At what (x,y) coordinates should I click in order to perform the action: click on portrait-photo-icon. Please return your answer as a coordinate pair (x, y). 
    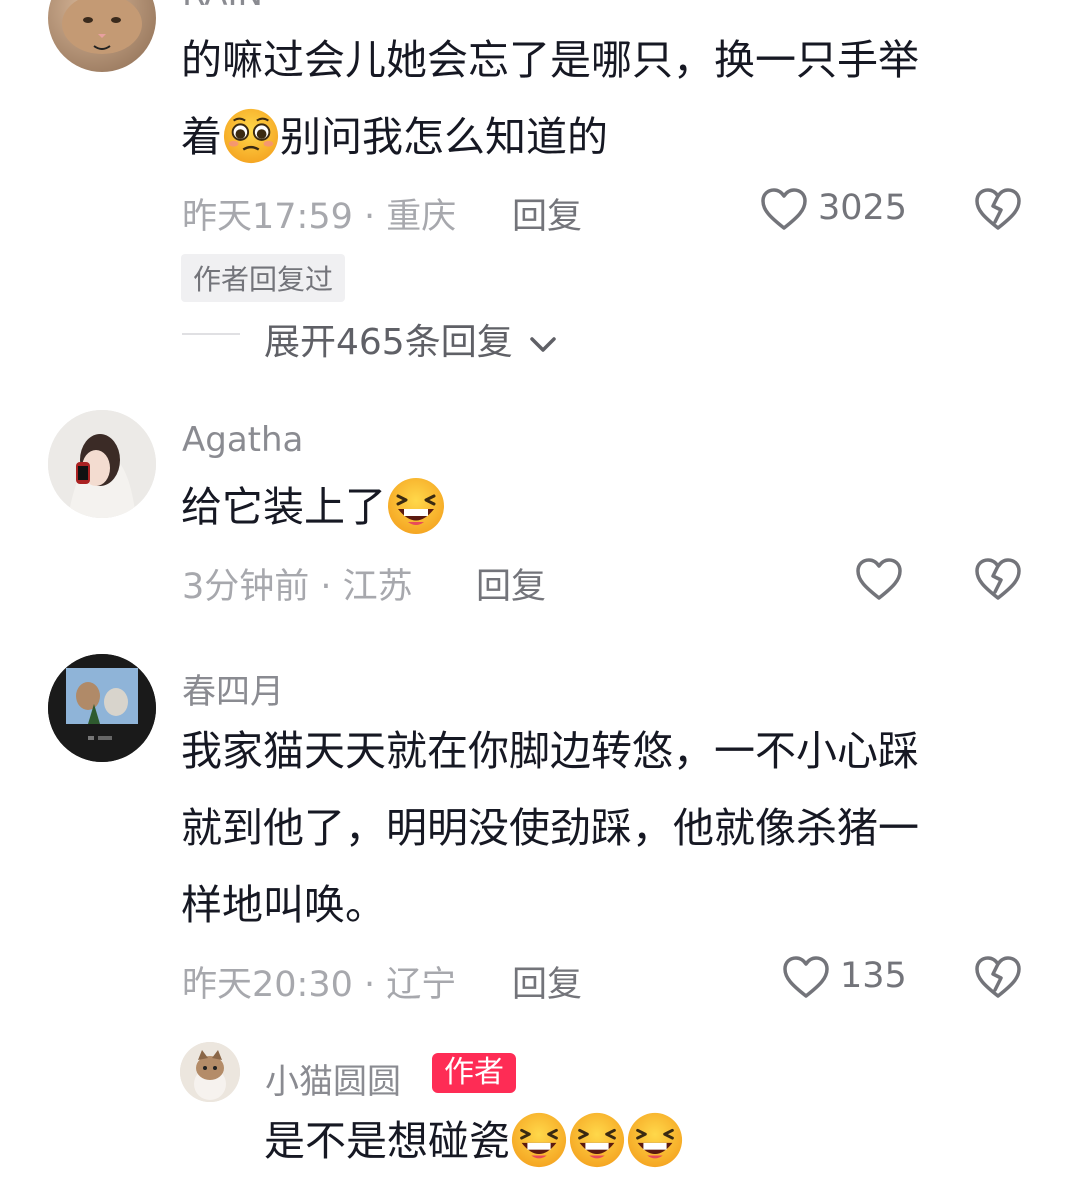
    Looking at the image, I should click on (102, 464).